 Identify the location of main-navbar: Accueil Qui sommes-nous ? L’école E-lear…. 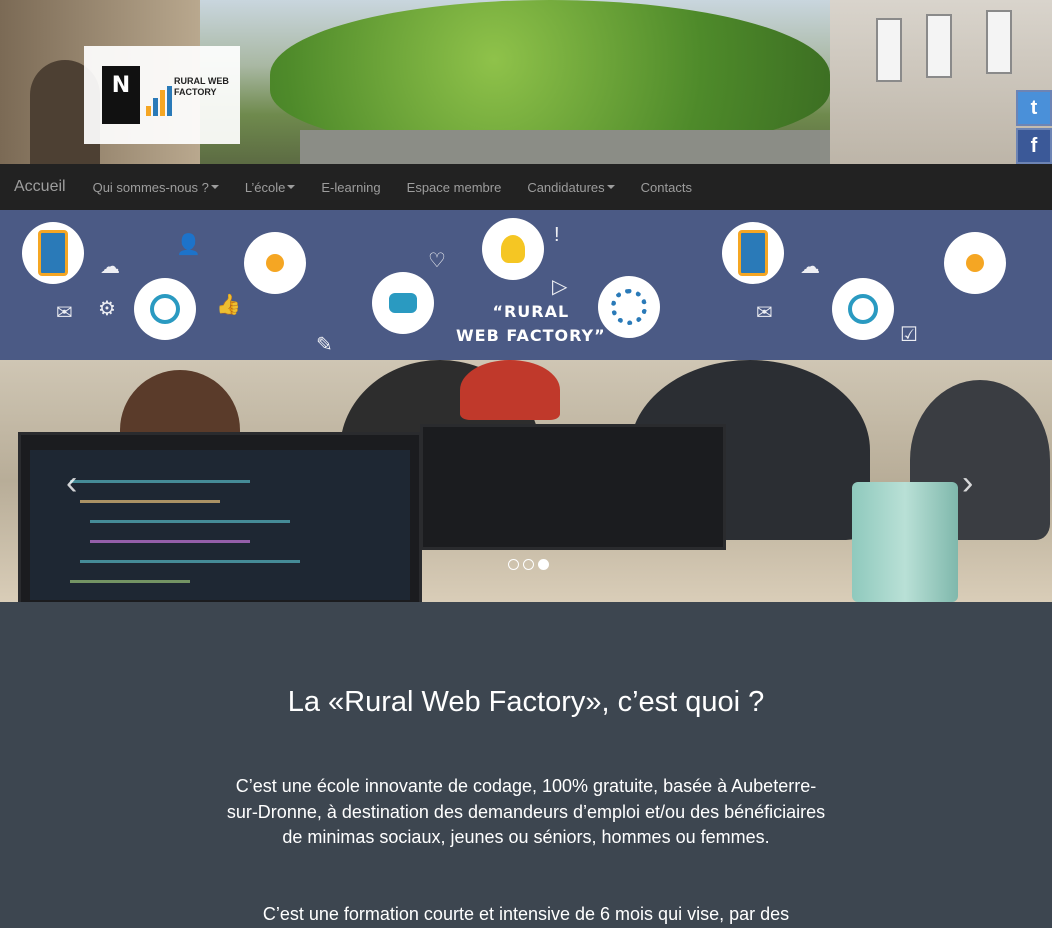
(526, 187).